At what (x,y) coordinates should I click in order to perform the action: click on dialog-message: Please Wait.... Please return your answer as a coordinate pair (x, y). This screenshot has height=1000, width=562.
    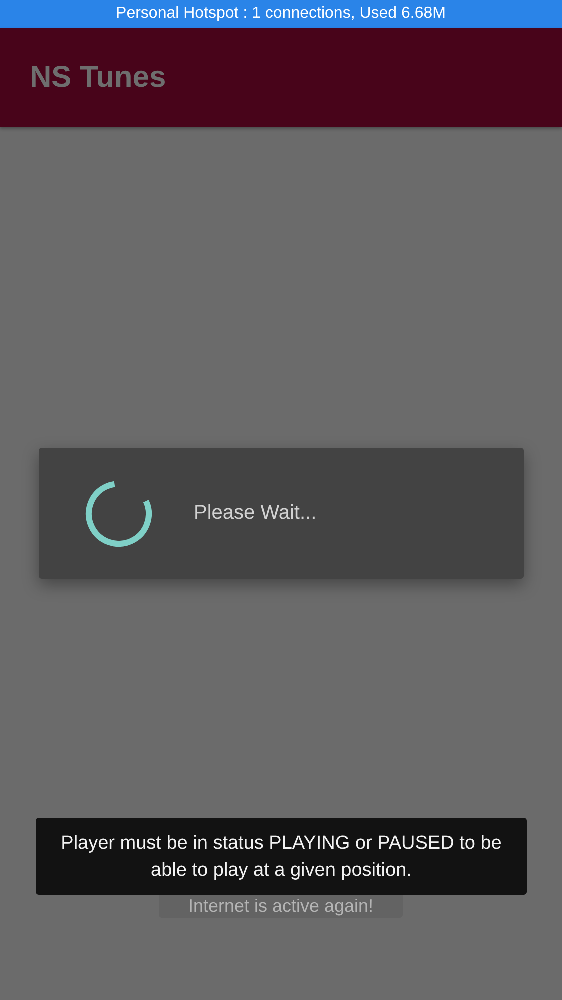
    Looking at the image, I should click on (255, 513).